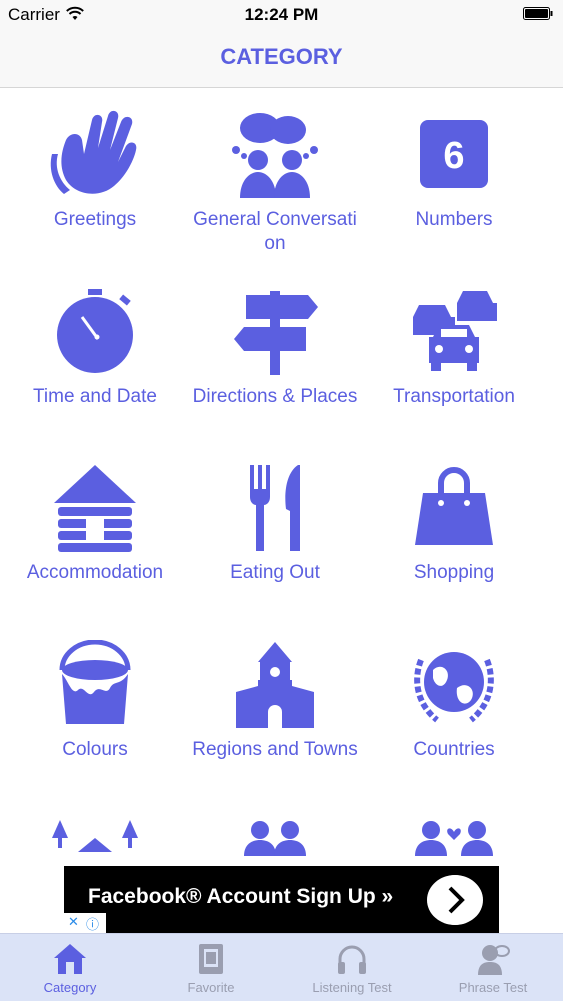 Image resolution: width=563 pixels, height=1001 pixels. What do you see at coordinates (70, 987) in the screenshot?
I see `tab-label: Category` at bounding box center [70, 987].